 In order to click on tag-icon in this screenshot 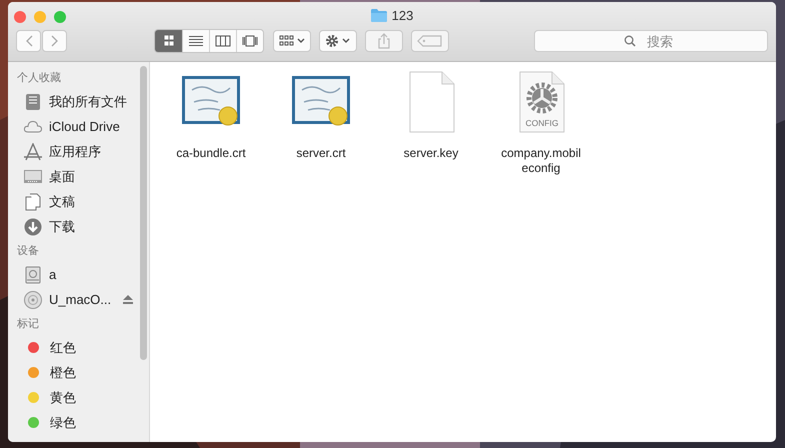, I will do `click(430, 41)`.